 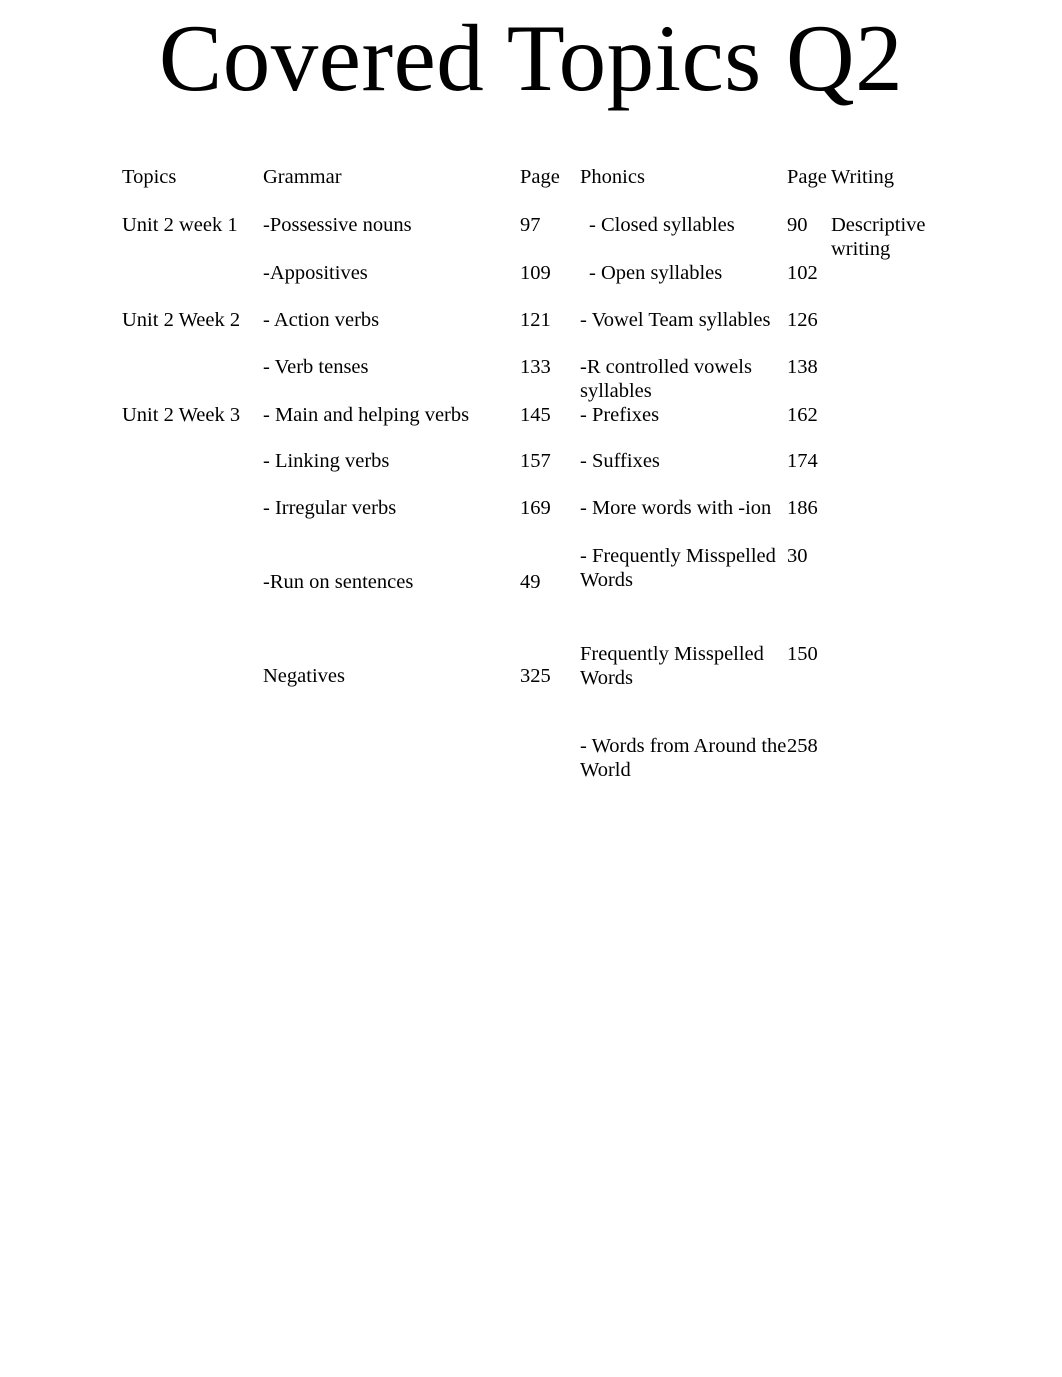 What do you see at coordinates (535, 319) in the screenshot?
I see `cell-grammar-page: 121` at bounding box center [535, 319].